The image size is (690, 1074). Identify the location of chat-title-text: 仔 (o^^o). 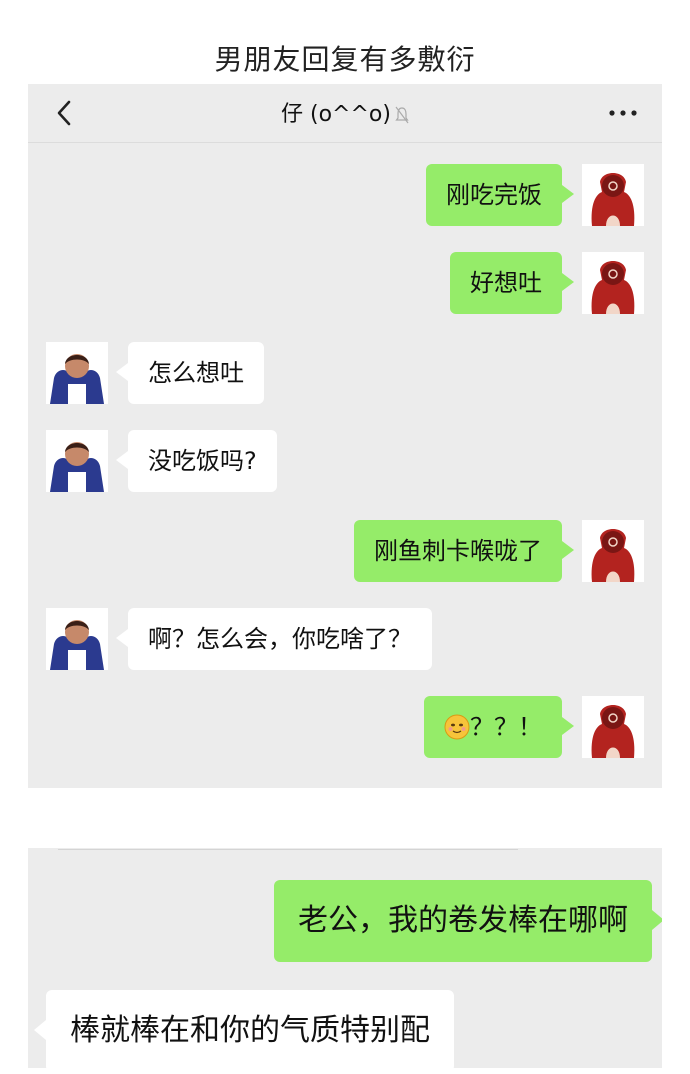
(336, 114).